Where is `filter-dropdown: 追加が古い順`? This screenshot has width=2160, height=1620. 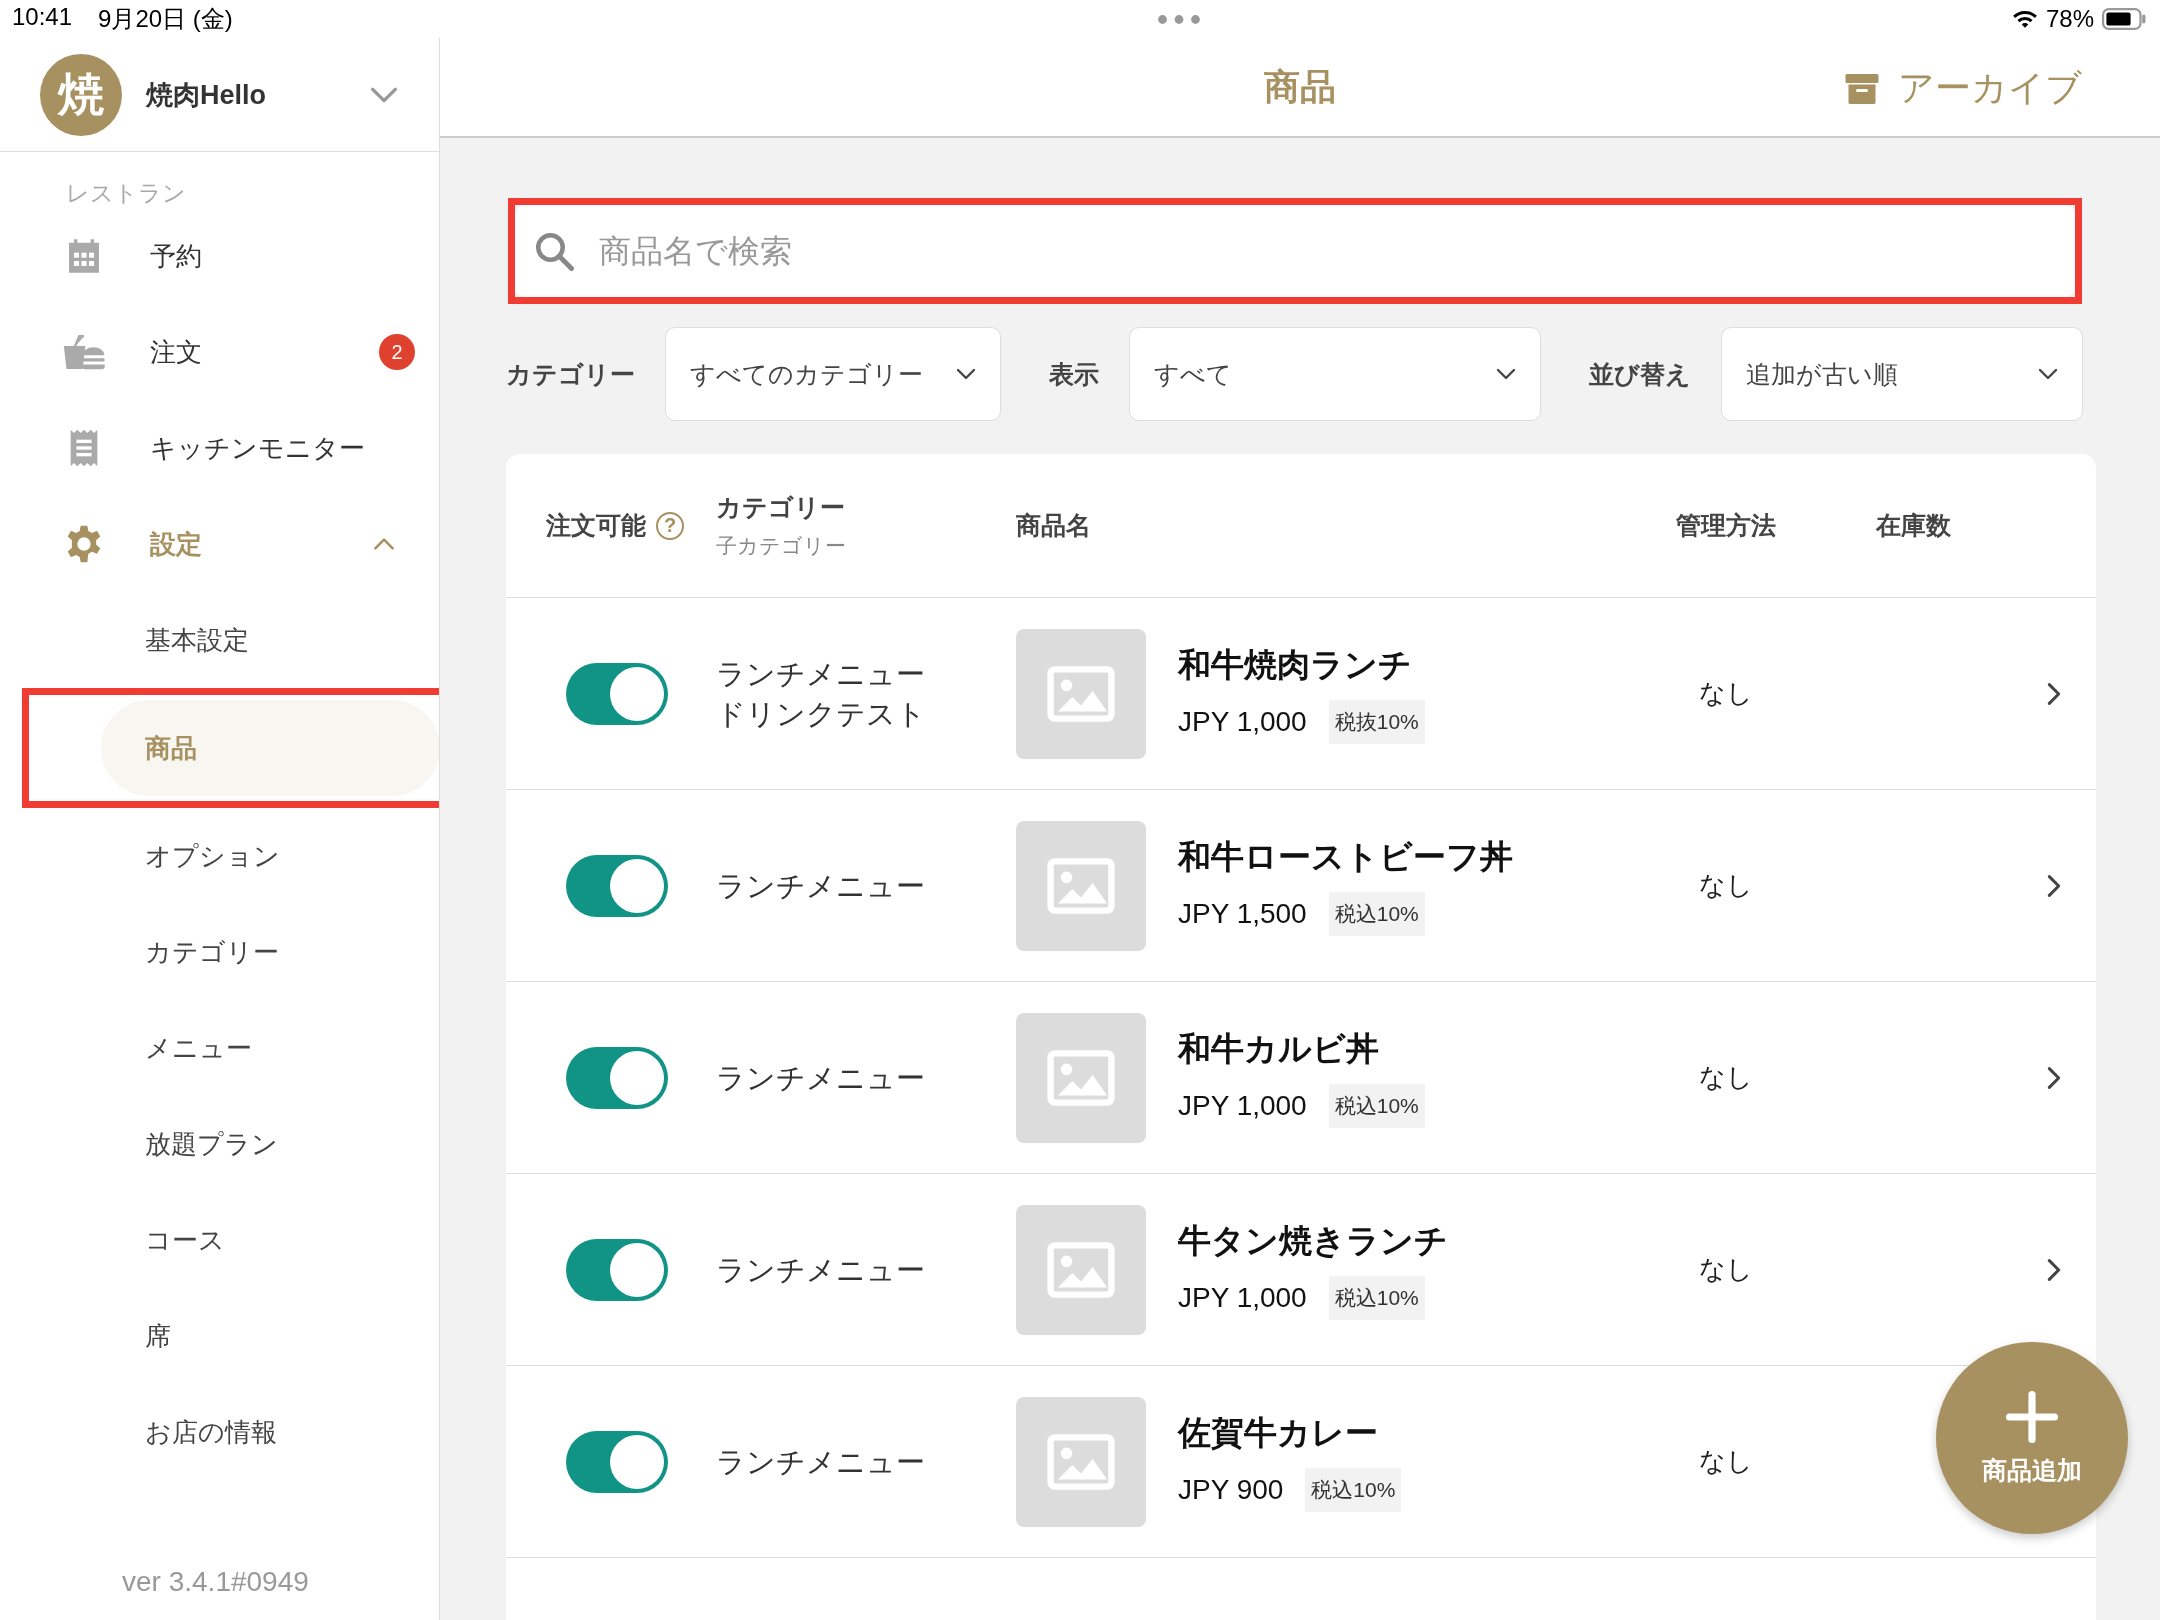
filter-dropdown: 追加が古い順 is located at coordinates (1902, 374).